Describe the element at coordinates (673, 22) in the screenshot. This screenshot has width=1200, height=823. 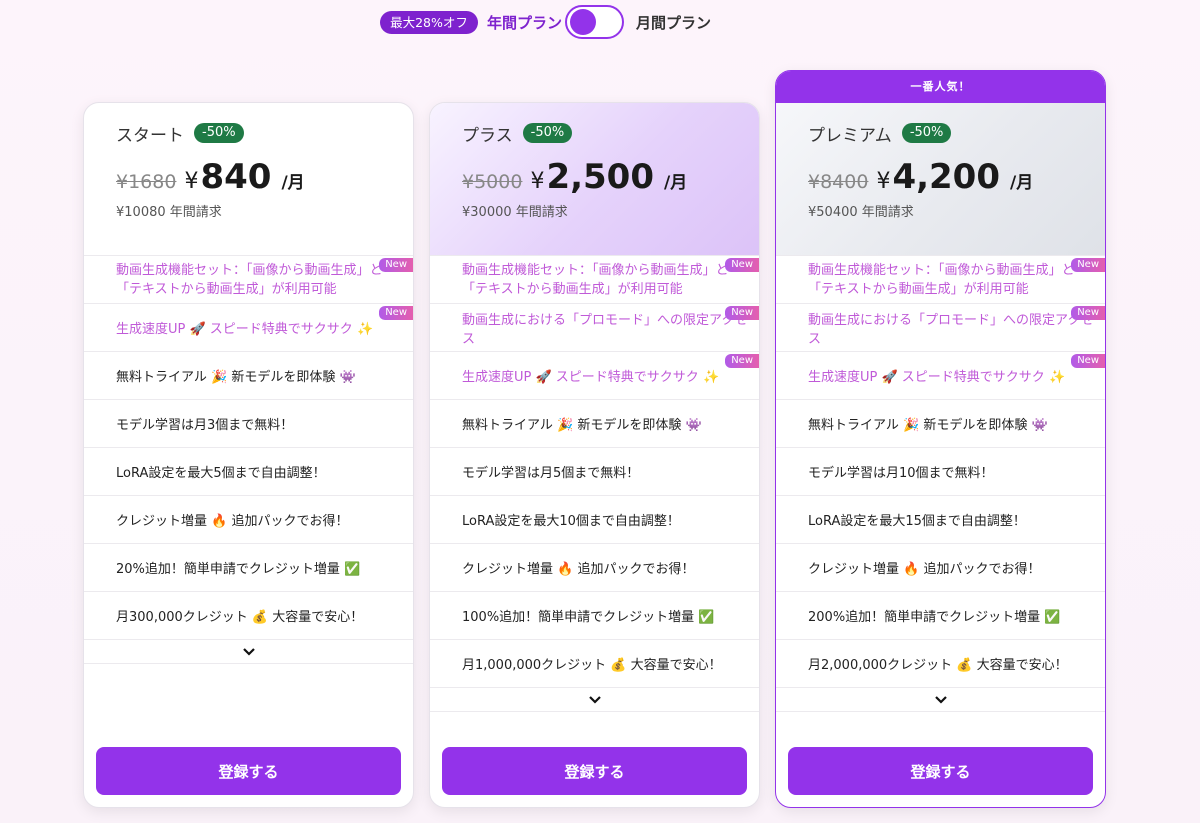
I see `monthly-plan-label: 月間プラン` at that location.